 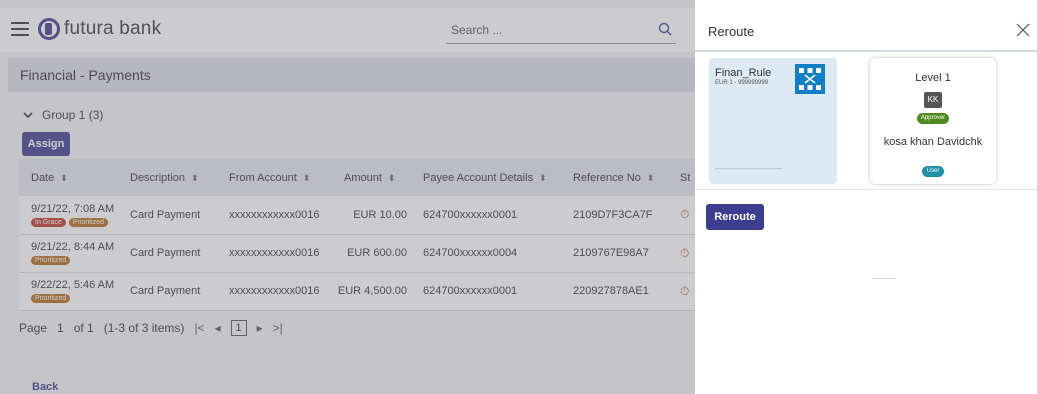 I want to click on current-page-select: 1, so click(x=60, y=328).